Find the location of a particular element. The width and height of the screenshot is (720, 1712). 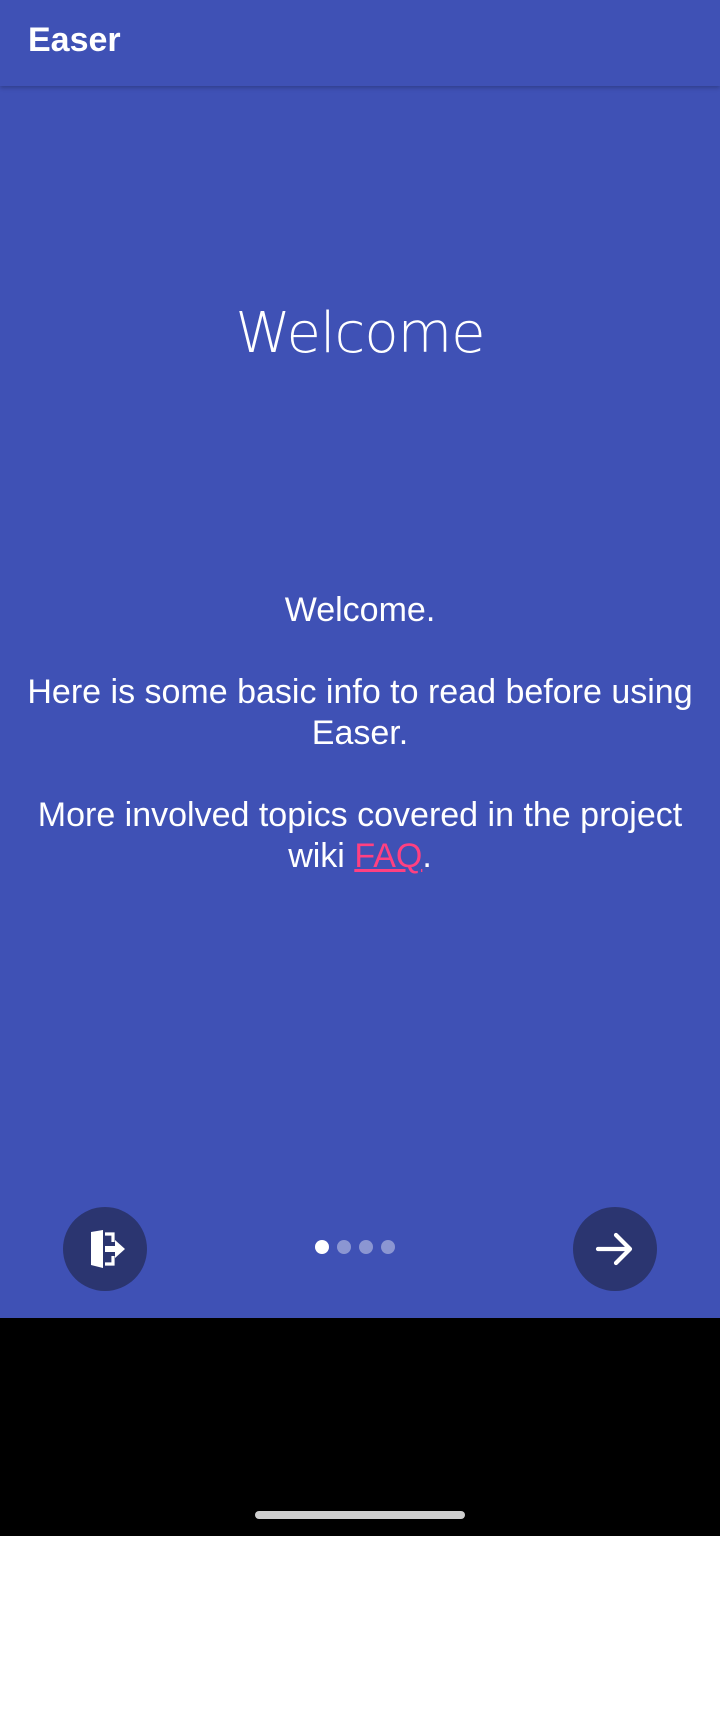

skip-button is located at coordinates (105, 1249).